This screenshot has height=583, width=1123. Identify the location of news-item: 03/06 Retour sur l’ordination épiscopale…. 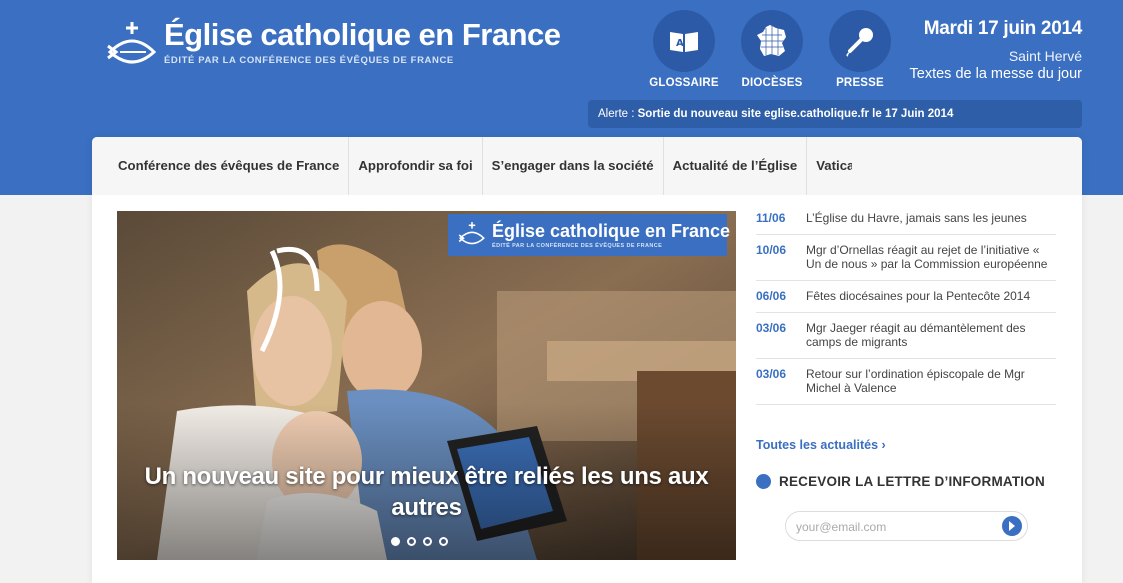
(906, 382).